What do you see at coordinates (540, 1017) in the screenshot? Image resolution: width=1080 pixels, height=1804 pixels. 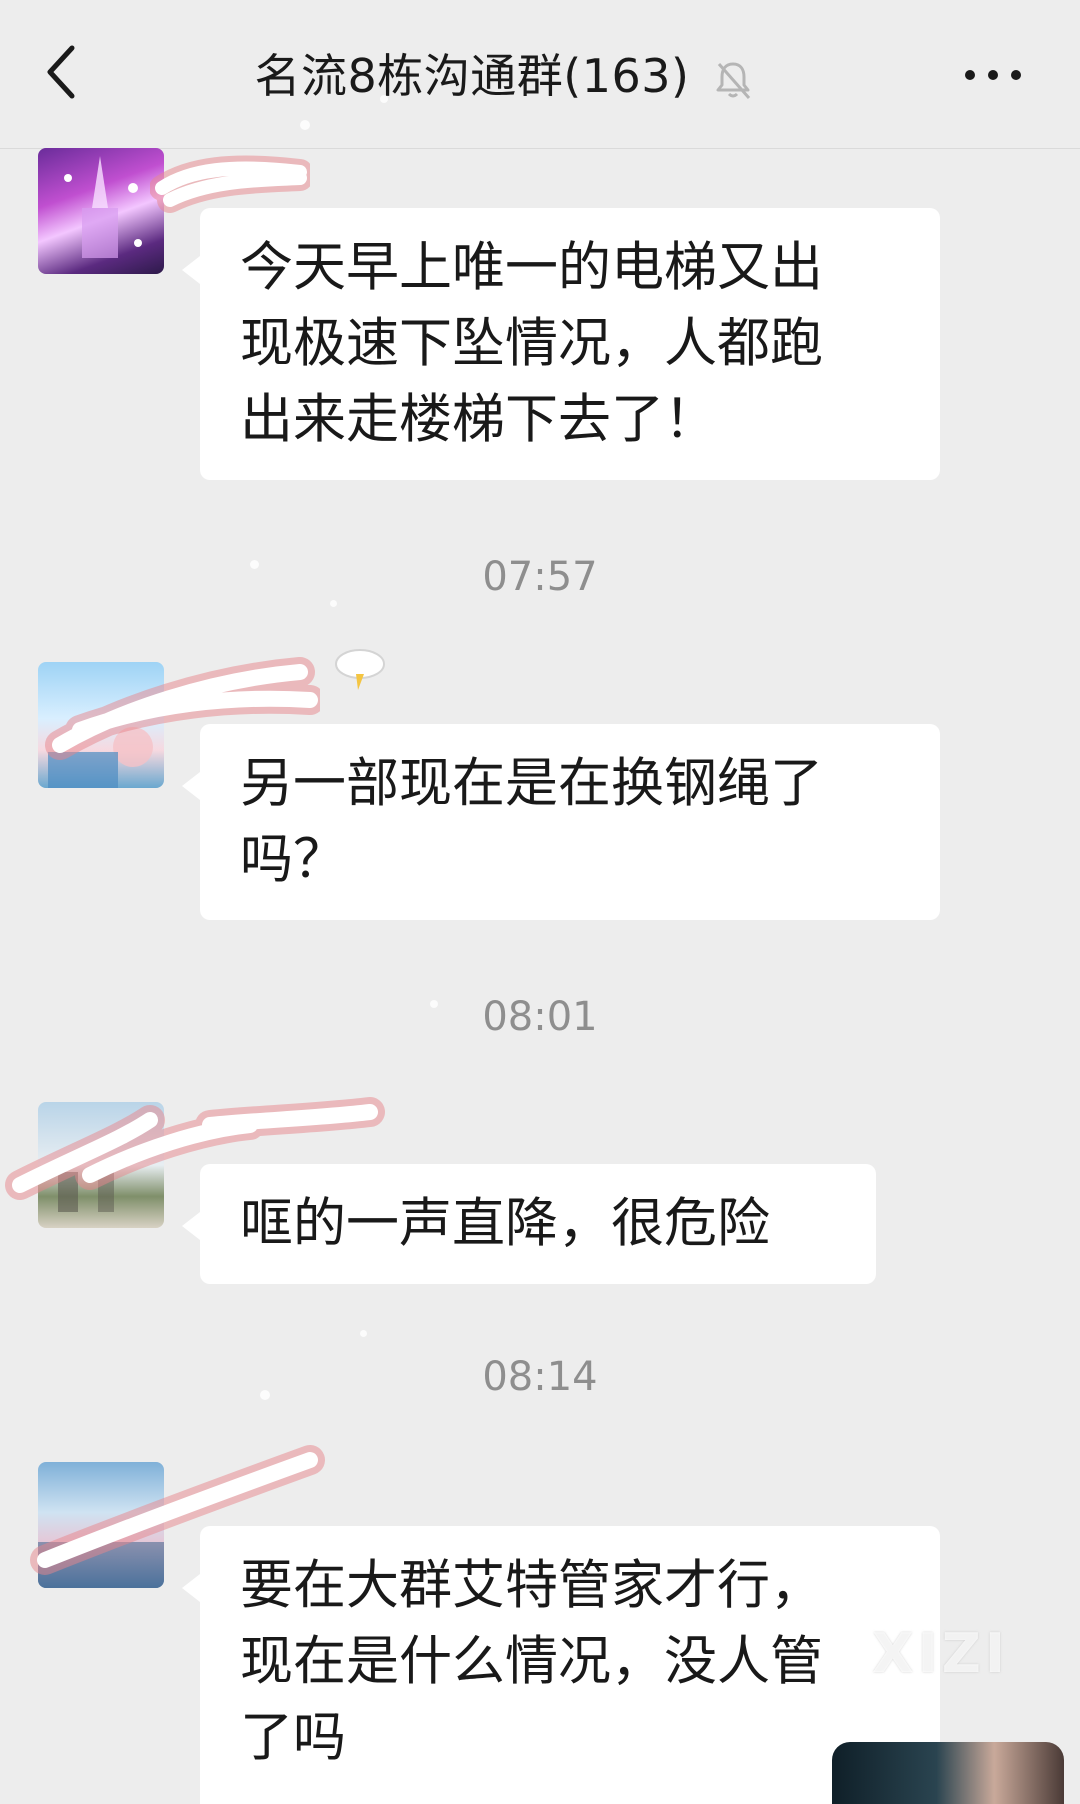 I see `timestamp: 08:01` at bounding box center [540, 1017].